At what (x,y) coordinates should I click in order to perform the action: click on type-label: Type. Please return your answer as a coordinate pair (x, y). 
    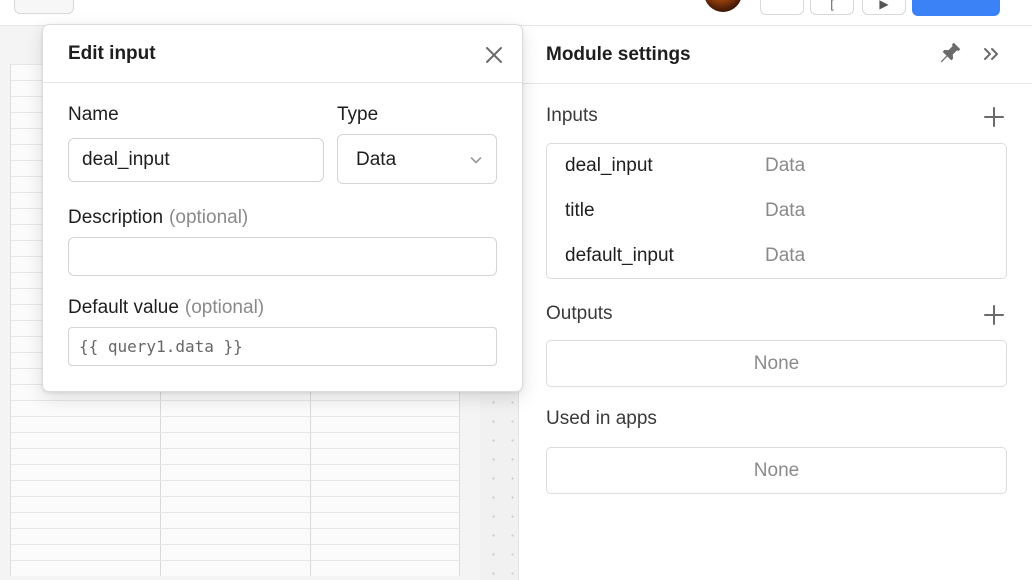
    Looking at the image, I should click on (358, 114).